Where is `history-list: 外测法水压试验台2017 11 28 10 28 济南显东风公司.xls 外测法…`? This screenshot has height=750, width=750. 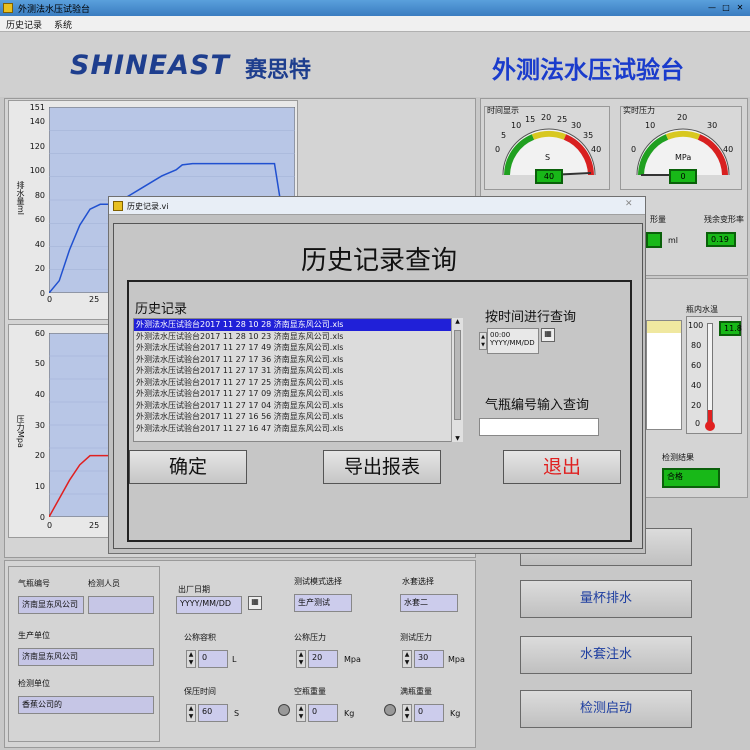 history-list: 外测法水压试验台2017 11 28 10 28 济南显东风公司.xls 外测法… is located at coordinates (298, 380).